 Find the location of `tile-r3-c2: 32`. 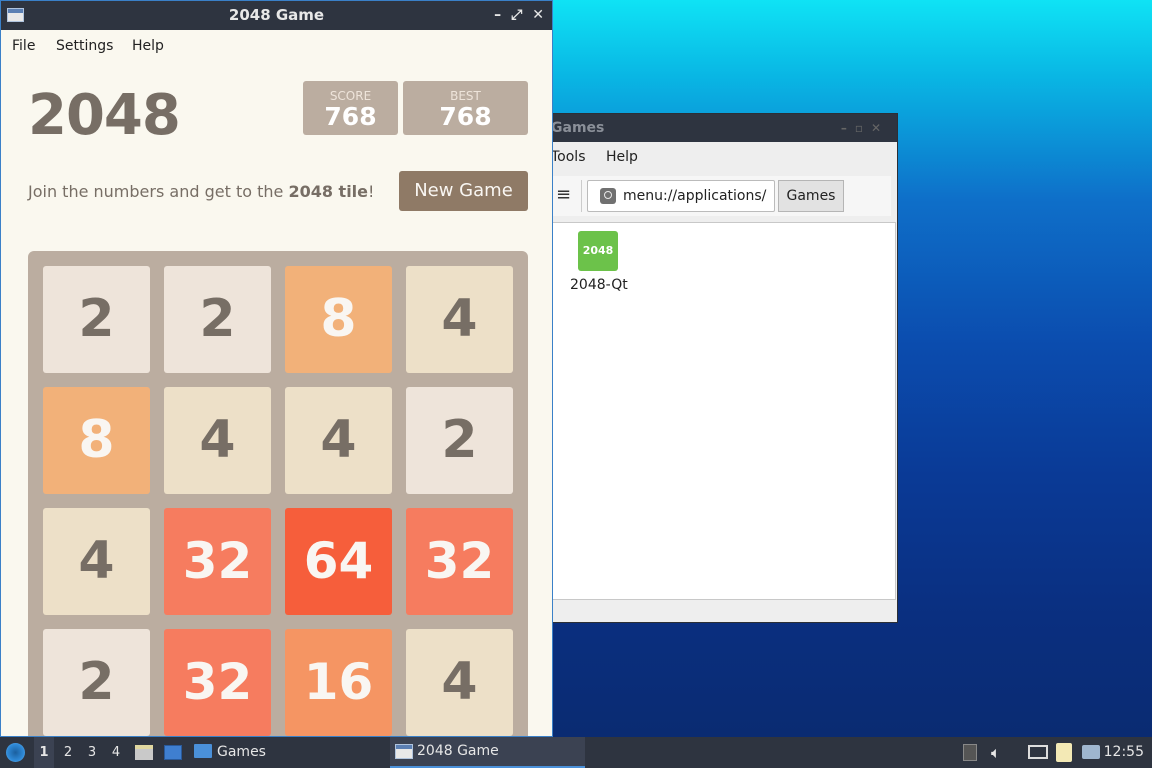

tile-r3-c2: 32 is located at coordinates (217, 561).